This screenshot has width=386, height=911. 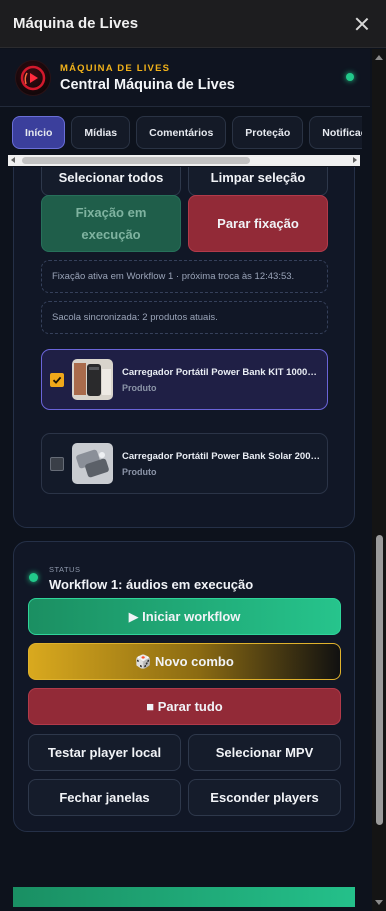 I want to click on bottom-progress-bar, so click(x=184, y=897).